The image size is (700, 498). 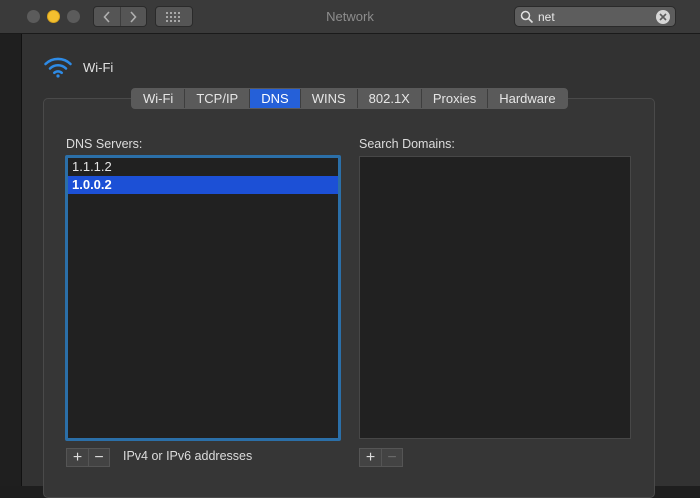 I want to click on tab-wifi: Wi-Fi, so click(x=158, y=98).